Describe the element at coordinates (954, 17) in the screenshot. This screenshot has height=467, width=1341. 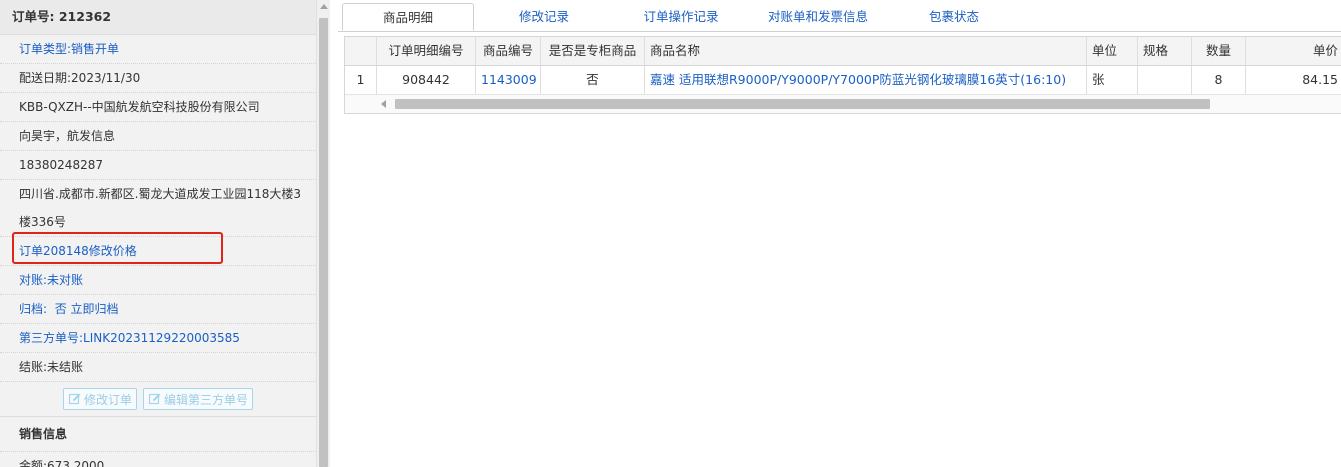
I see `tab-package-status: 包裹状态` at that location.